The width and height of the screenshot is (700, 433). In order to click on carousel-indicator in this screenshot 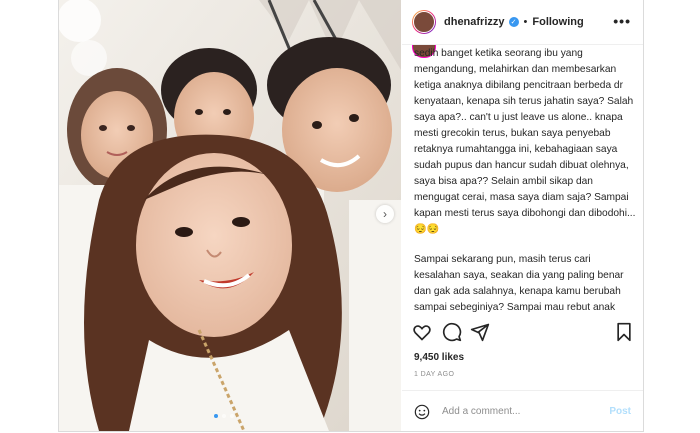, I will do `click(224, 416)`.